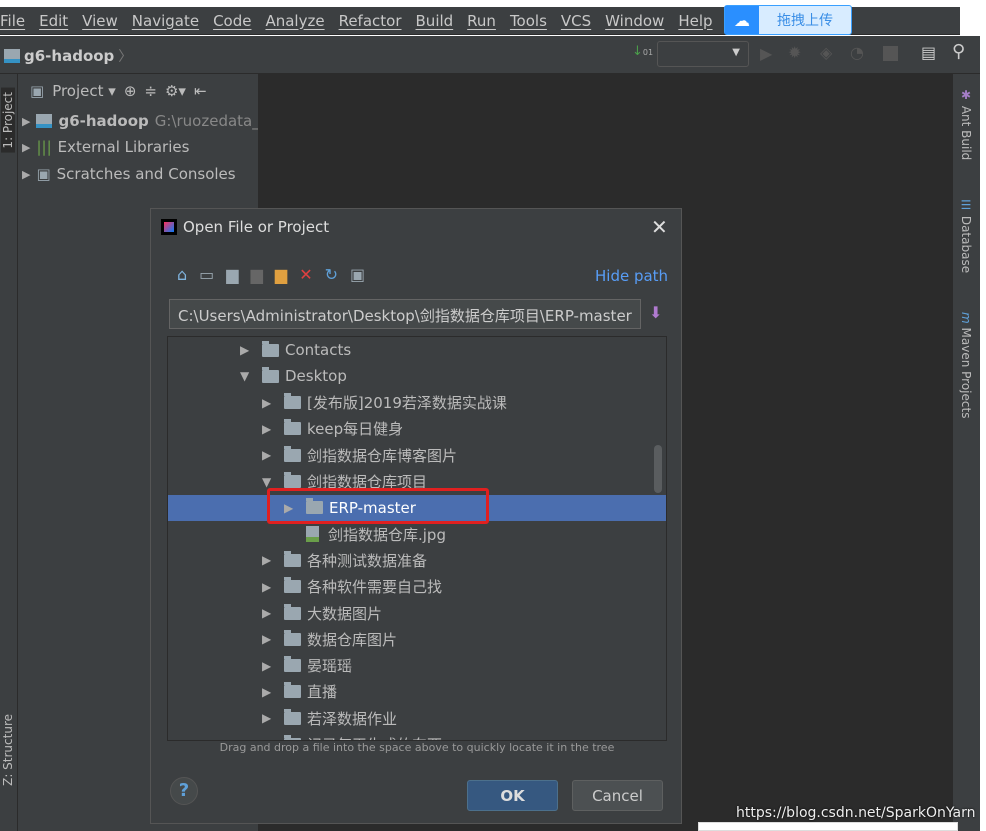 Image resolution: width=986 pixels, height=831 pixels. Describe the element at coordinates (788, 20) in the screenshot. I see `upload-widget: ☁ 拖拽上传` at that location.